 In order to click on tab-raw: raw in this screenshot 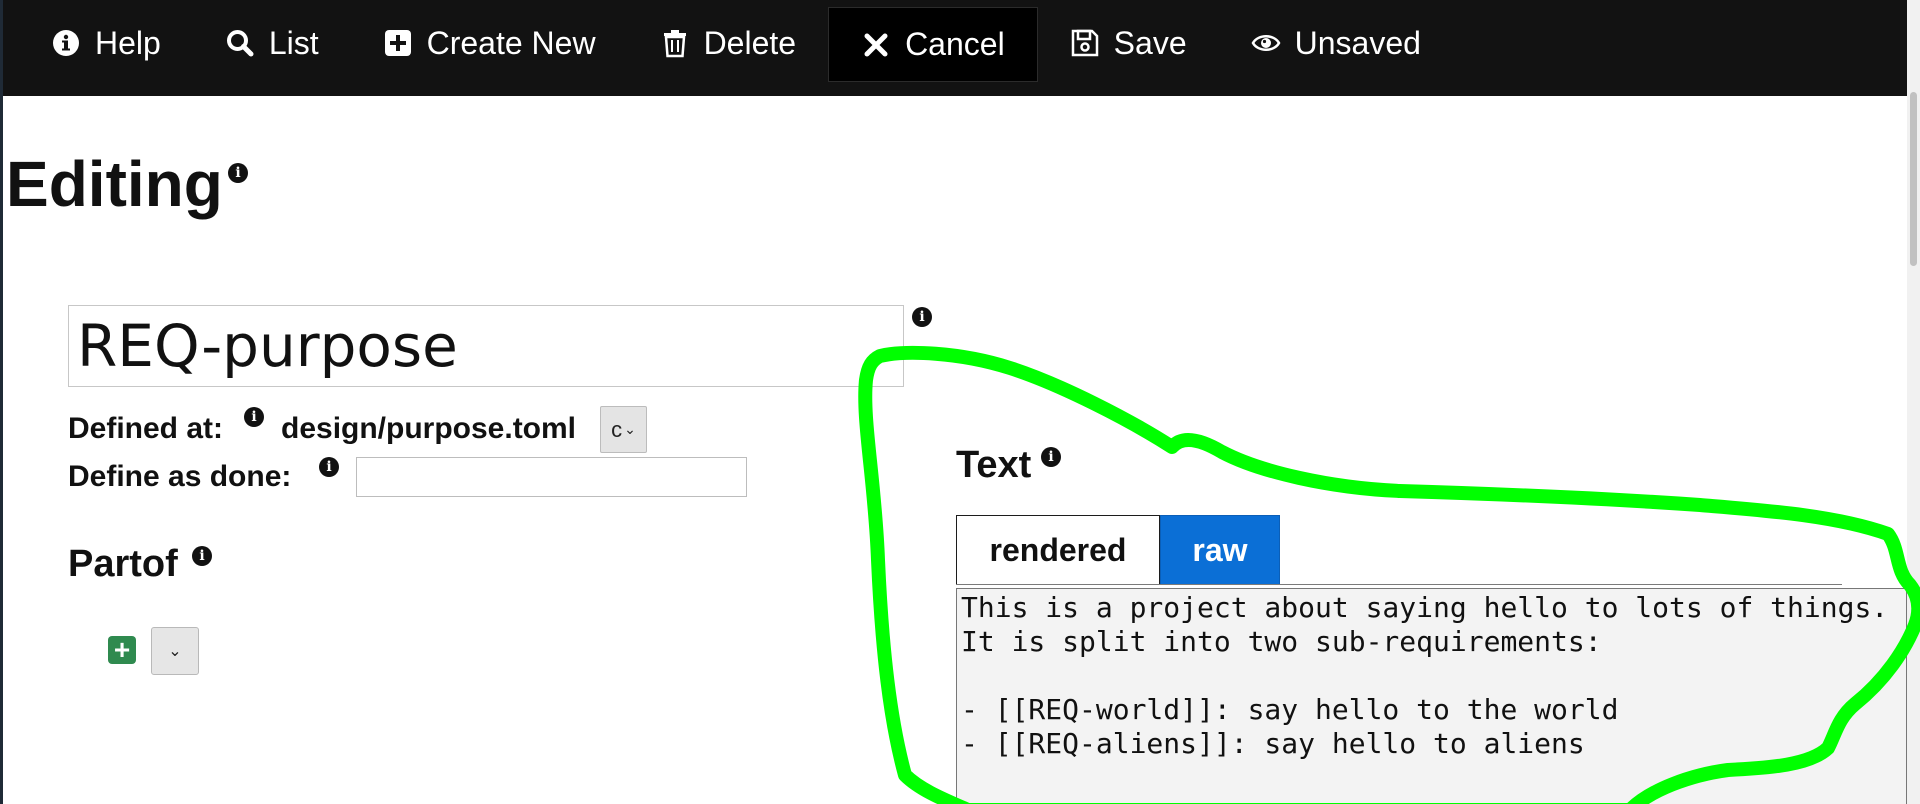, I will do `click(1220, 550)`.